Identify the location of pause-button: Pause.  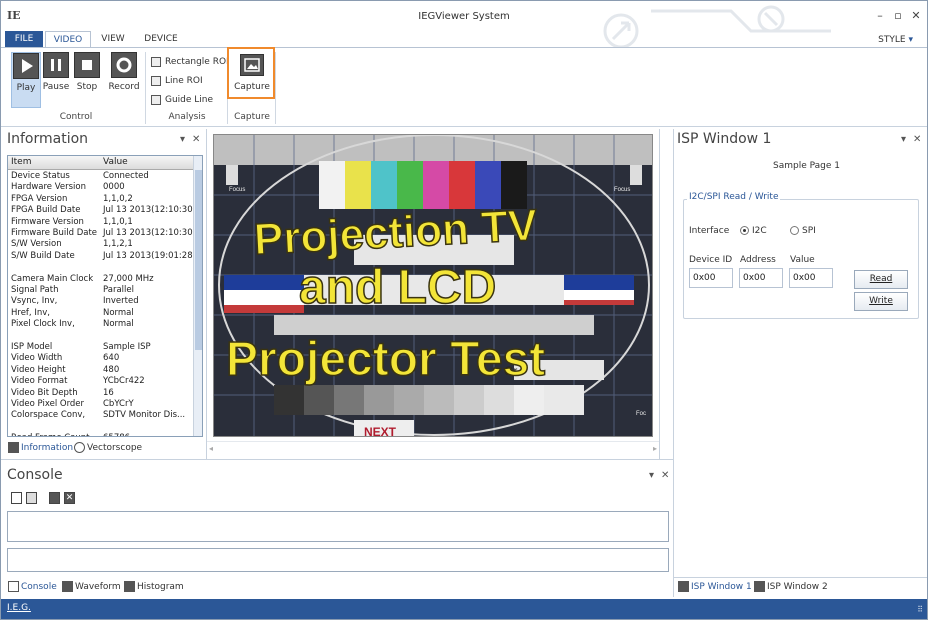
(56, 80).